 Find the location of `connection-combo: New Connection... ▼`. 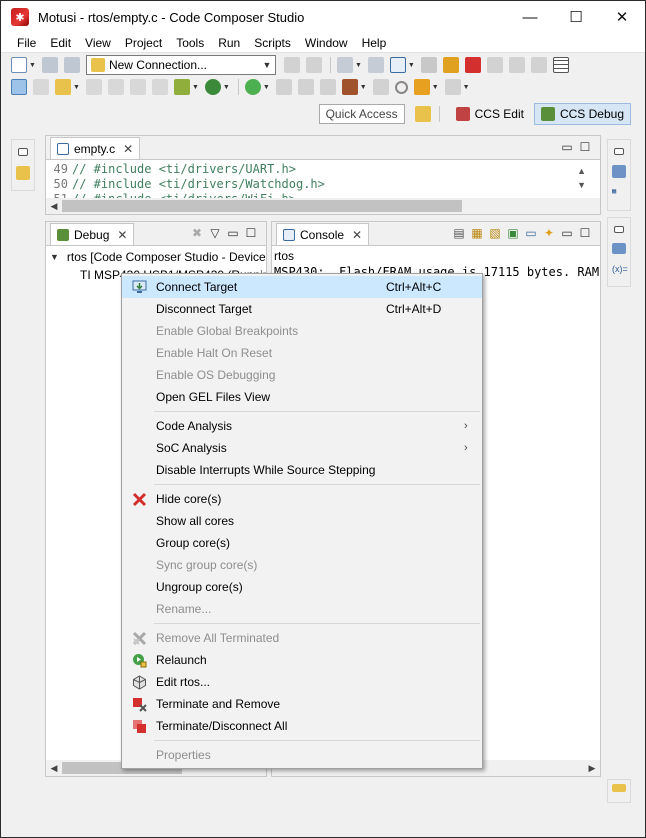

connection-combo: New Connection... ▼ is located at coordinates (180, 65).